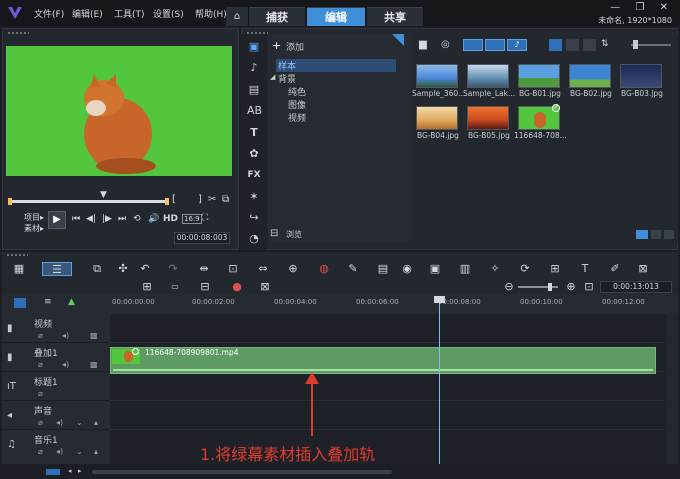 This screenshot has width=680, height=479. Describe the element at coordinates (56, 328) in the screenshot. I see `track-header-video: ▮ 视频 ⌀ ◂) ▩` at that location.